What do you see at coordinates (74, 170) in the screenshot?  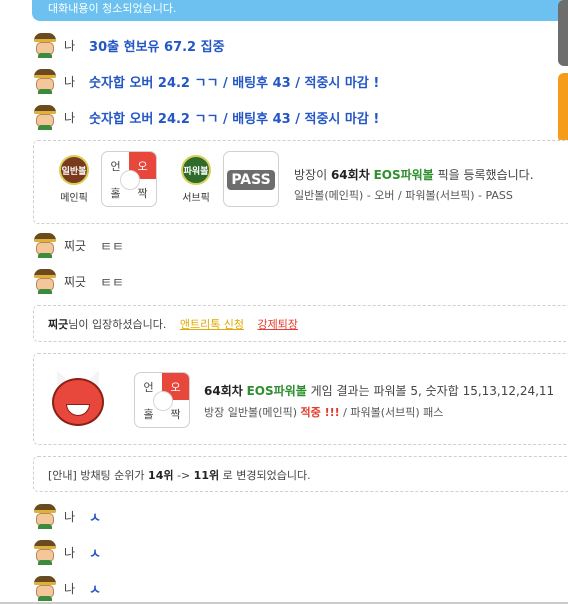 I see `normal-ball-icon: 일반볼` at bounding box center [74, 170].